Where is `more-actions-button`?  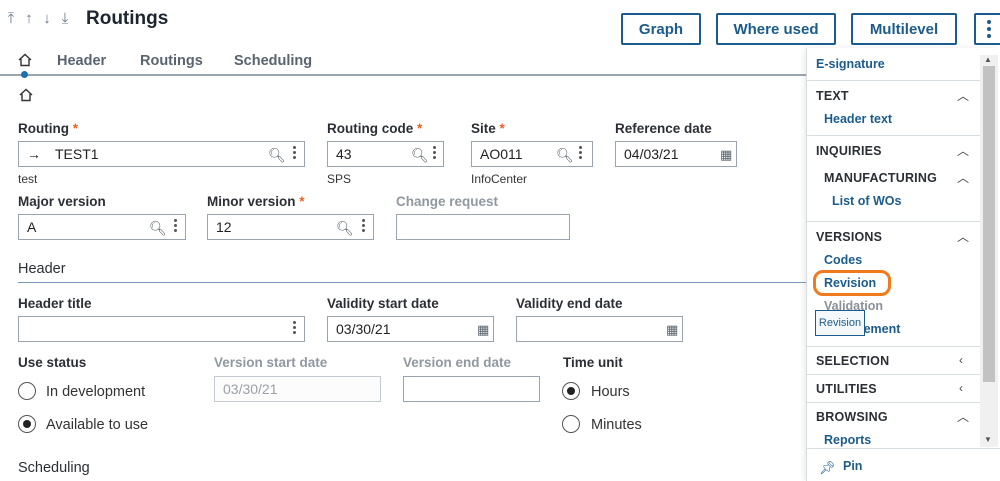
more-actions-button is located at coordinates (987, 29).